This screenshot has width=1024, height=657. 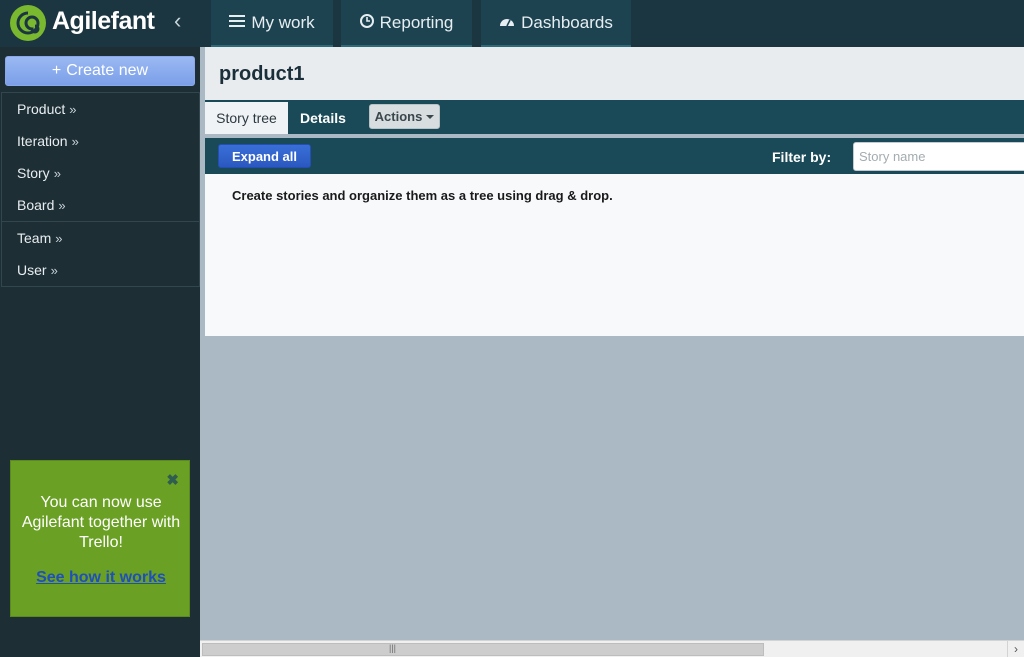 What do you see at coordinates (56, 70) in the screenshot?
I see `plus-icon: +` at bounding box center [56, 70].